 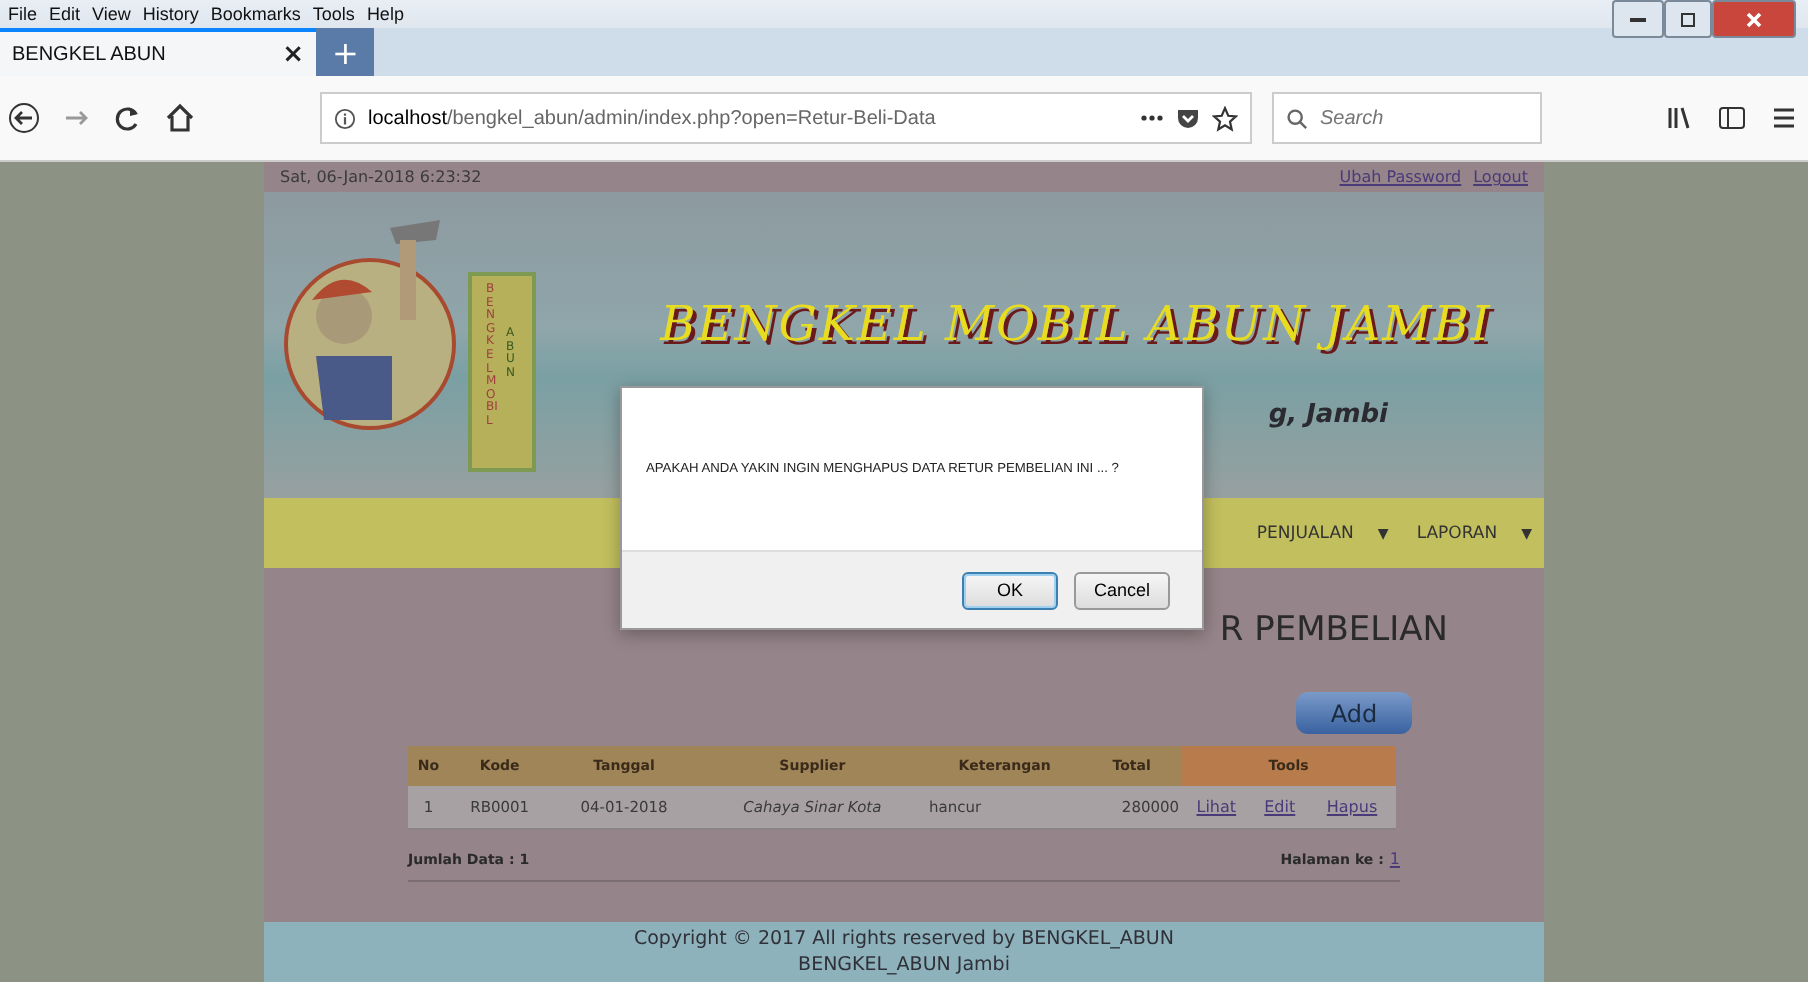 I want to click on url-text: localhost/bengkel_abun/admin/index.php?open=Retur-Beli-Data, so click(x=653, y=118).